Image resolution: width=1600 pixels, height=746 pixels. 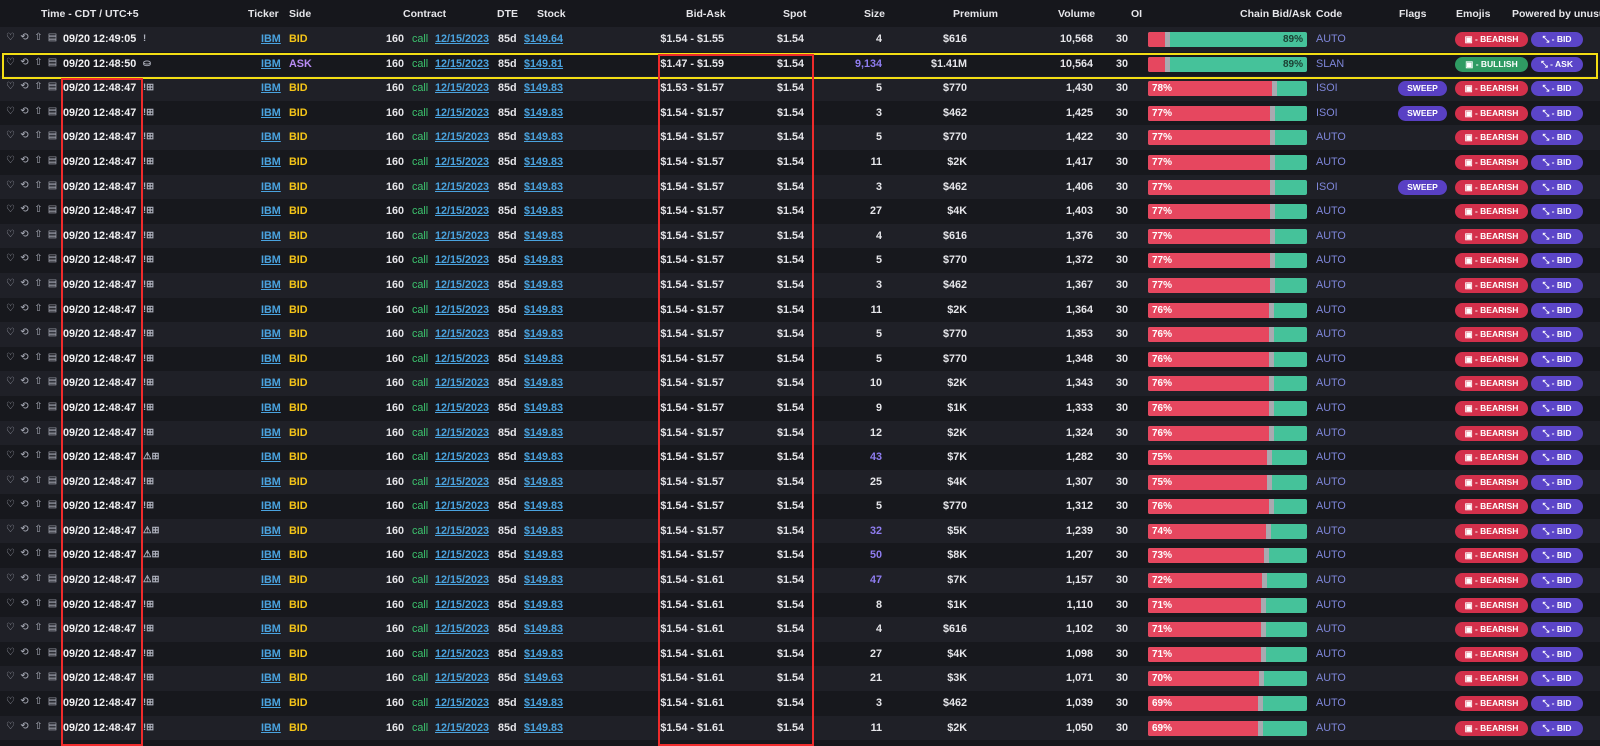 I want to click on header-oi: OI, so click(x=1136, y=14).